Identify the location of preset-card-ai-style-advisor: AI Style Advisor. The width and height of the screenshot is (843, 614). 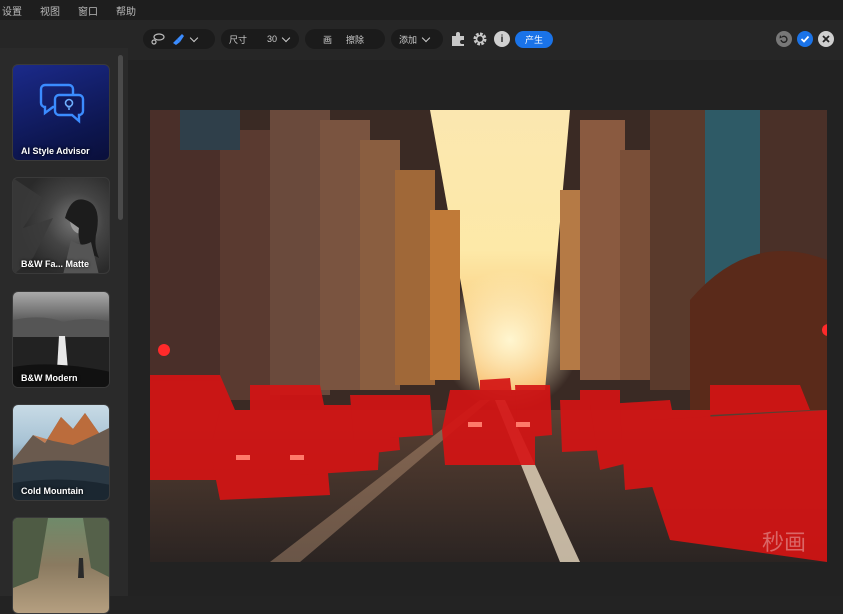
(61, 112).